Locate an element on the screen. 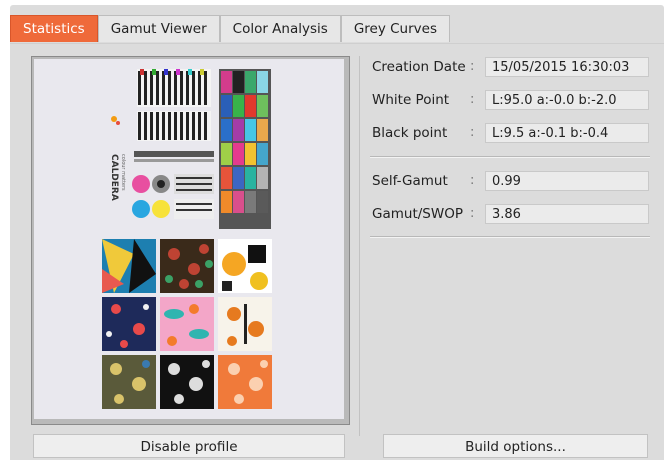 The width and height of the screenshot is (665, 461). tab-statistics: Statistics is located at coordinates (54, 28).